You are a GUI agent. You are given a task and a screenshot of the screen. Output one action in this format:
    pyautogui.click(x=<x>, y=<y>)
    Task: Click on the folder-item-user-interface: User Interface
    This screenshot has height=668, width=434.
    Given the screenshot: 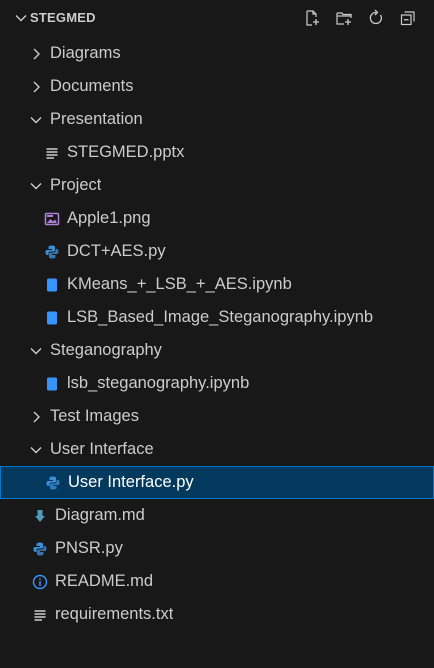 What is the action you would take?
    pyautogui.click(x=217, y=449)
    